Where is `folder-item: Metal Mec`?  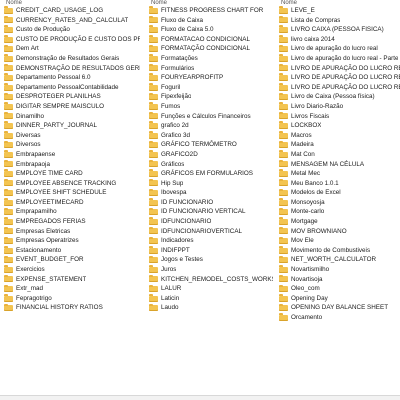
folder-item: Metal Mec is located at coordinates (337, 174).